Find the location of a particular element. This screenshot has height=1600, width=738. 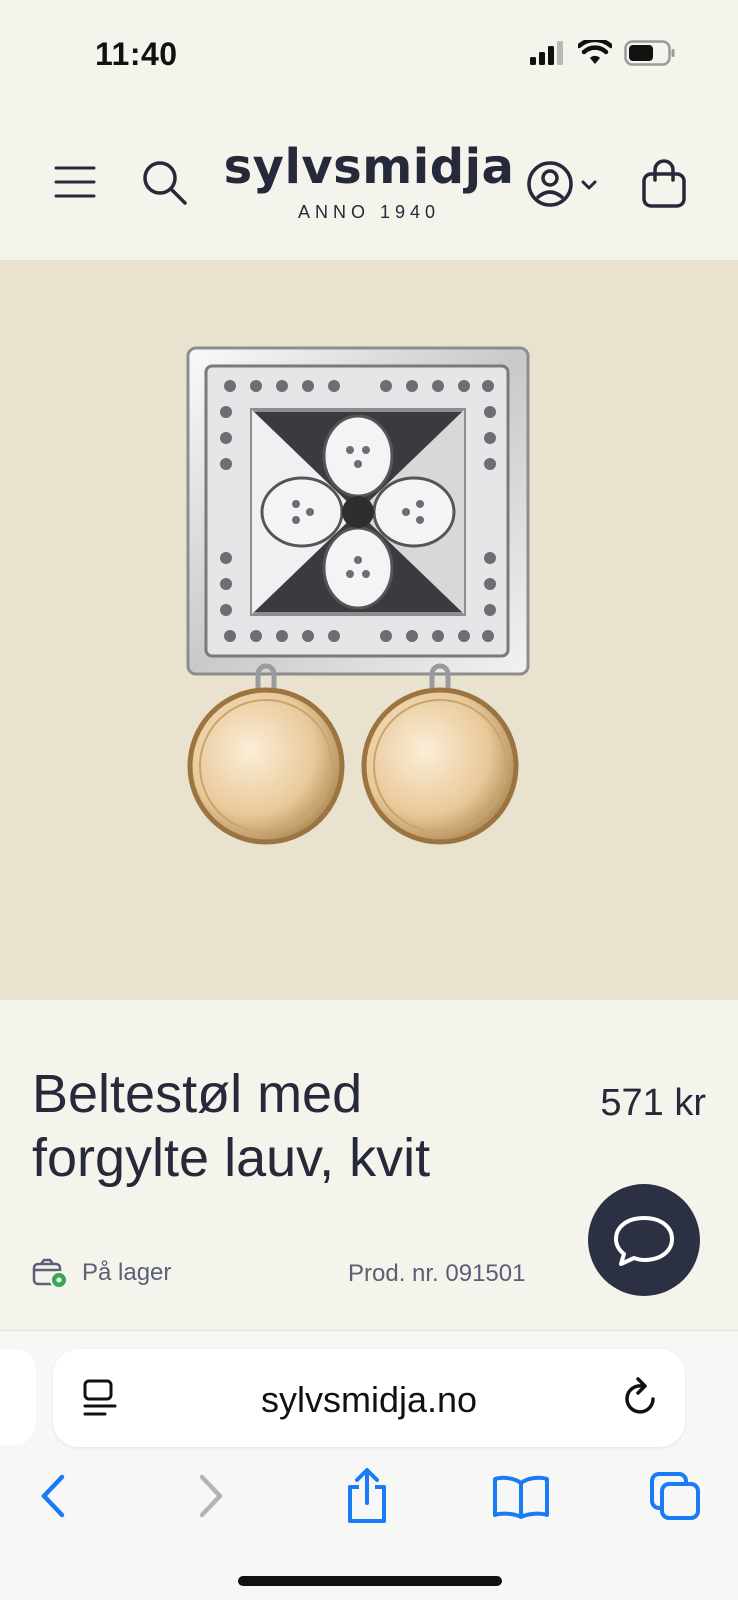

forward-icon is located at coordinates (211, 1496).